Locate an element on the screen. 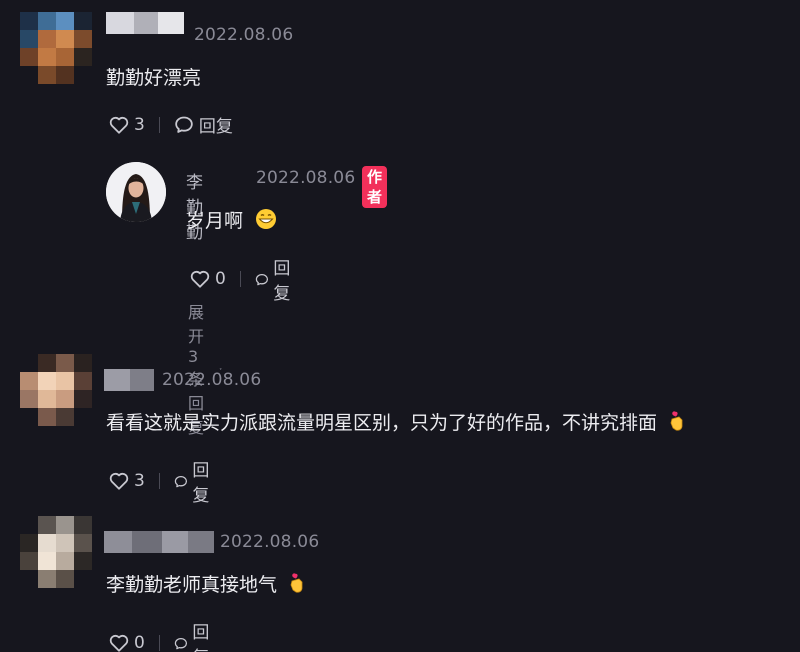 The image size is (800, 652). comment-actions: 0 回复 is located at coordinates (162, 635).